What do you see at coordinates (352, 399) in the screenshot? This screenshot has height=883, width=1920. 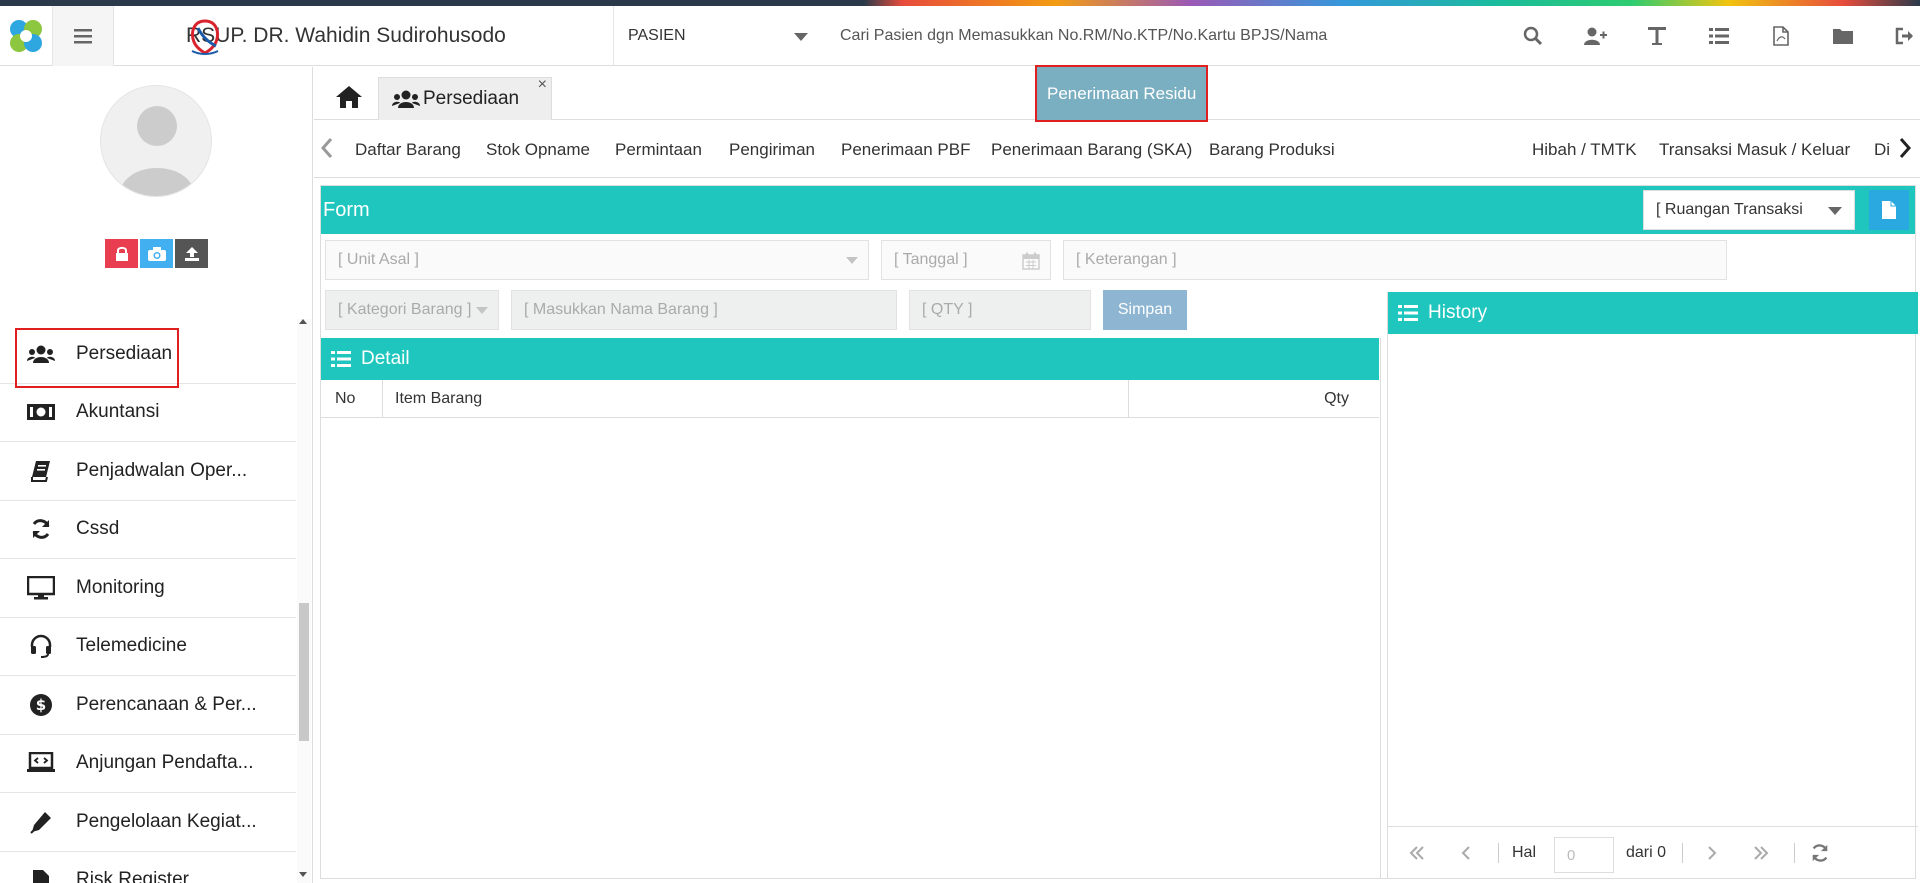 I see `column-header-no: No` at bounding box center [352, 399].